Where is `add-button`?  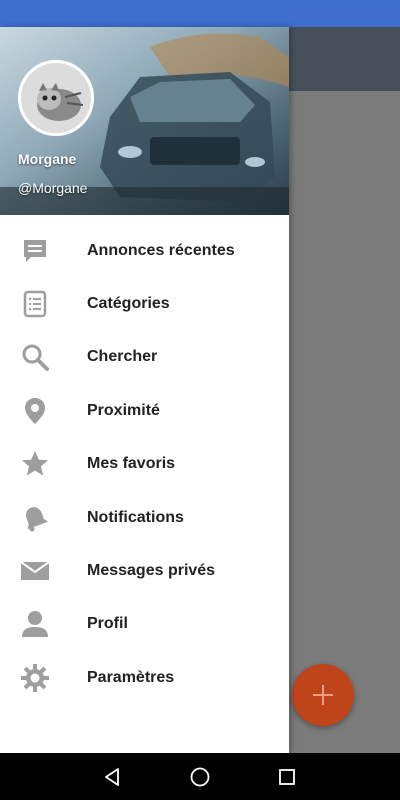
add-button is located at coordinates (323, 695).